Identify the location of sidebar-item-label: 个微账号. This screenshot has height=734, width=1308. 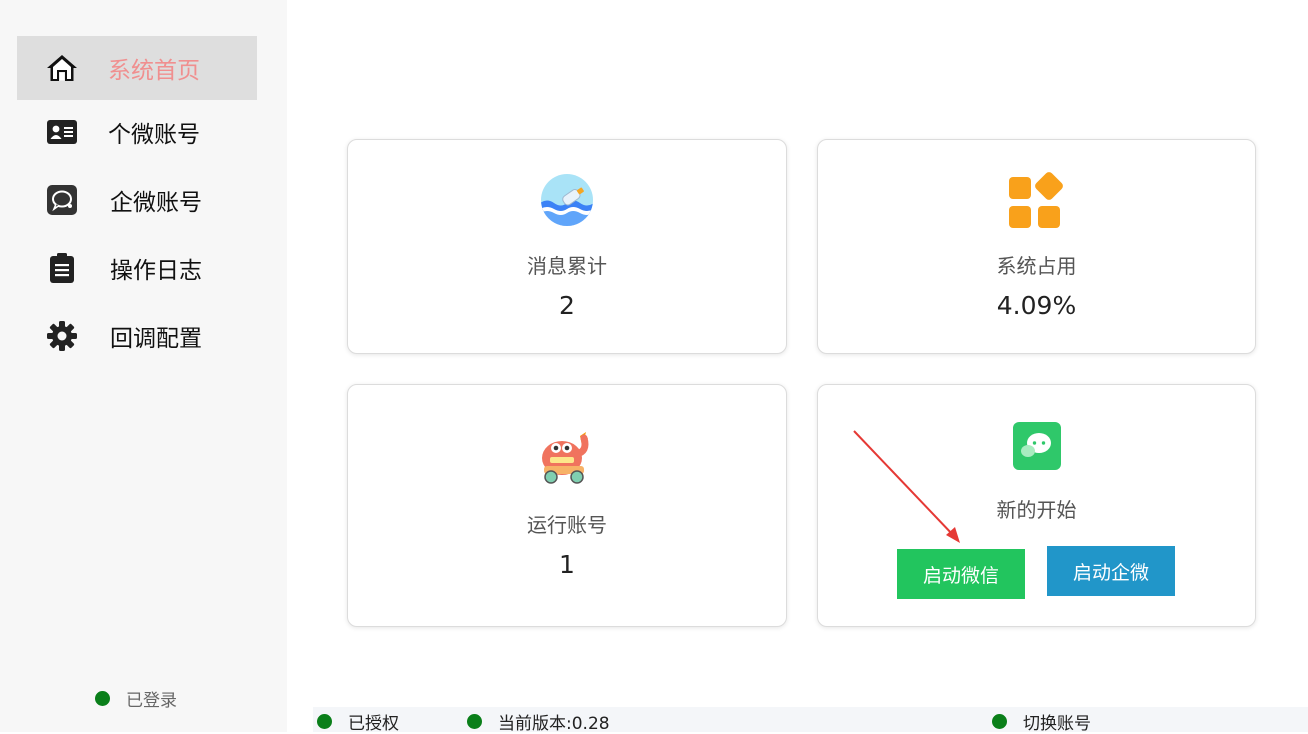
(154, 135).